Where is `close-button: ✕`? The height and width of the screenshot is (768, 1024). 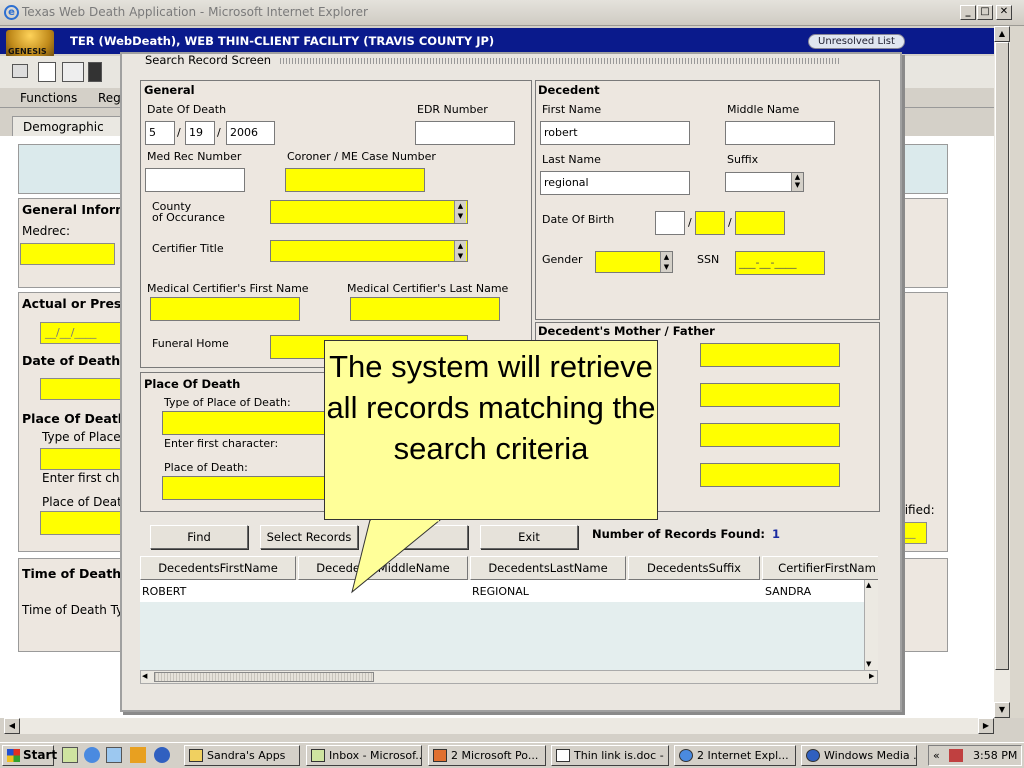 close-button: ✕ is located at coordinates (1004, 12).